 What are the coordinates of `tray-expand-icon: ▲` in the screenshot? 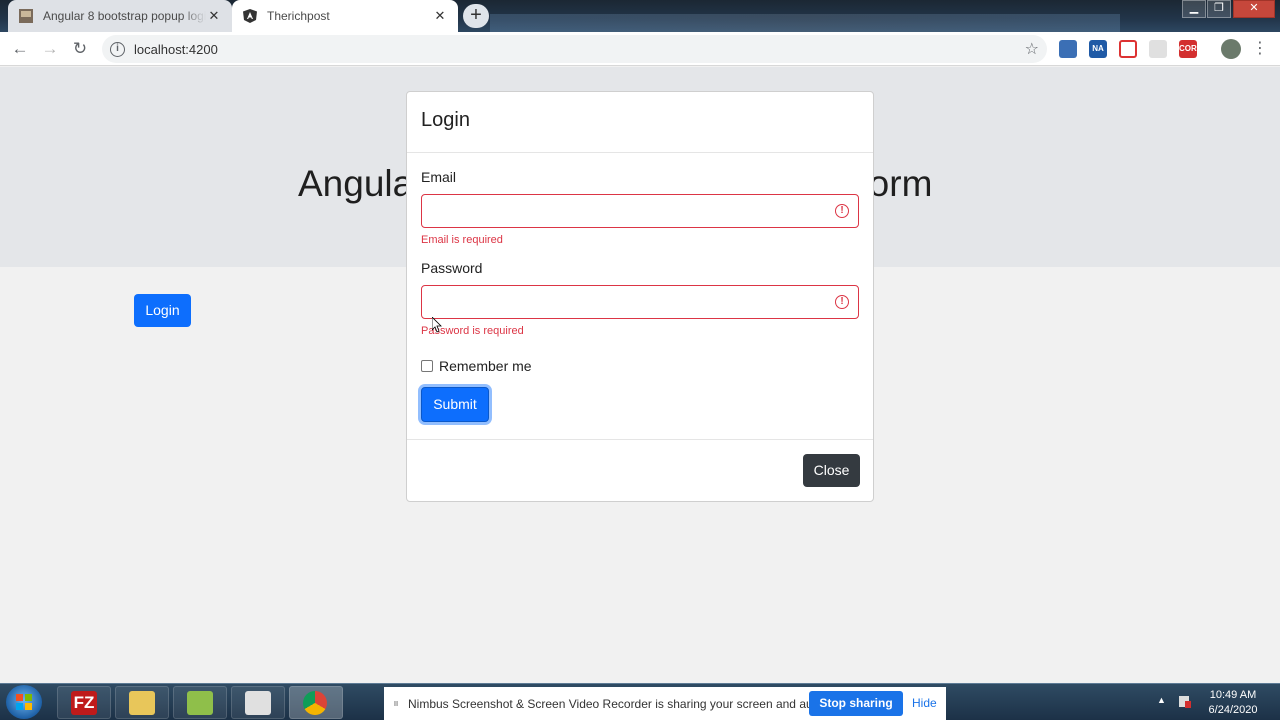 It's located at (1161, 700).